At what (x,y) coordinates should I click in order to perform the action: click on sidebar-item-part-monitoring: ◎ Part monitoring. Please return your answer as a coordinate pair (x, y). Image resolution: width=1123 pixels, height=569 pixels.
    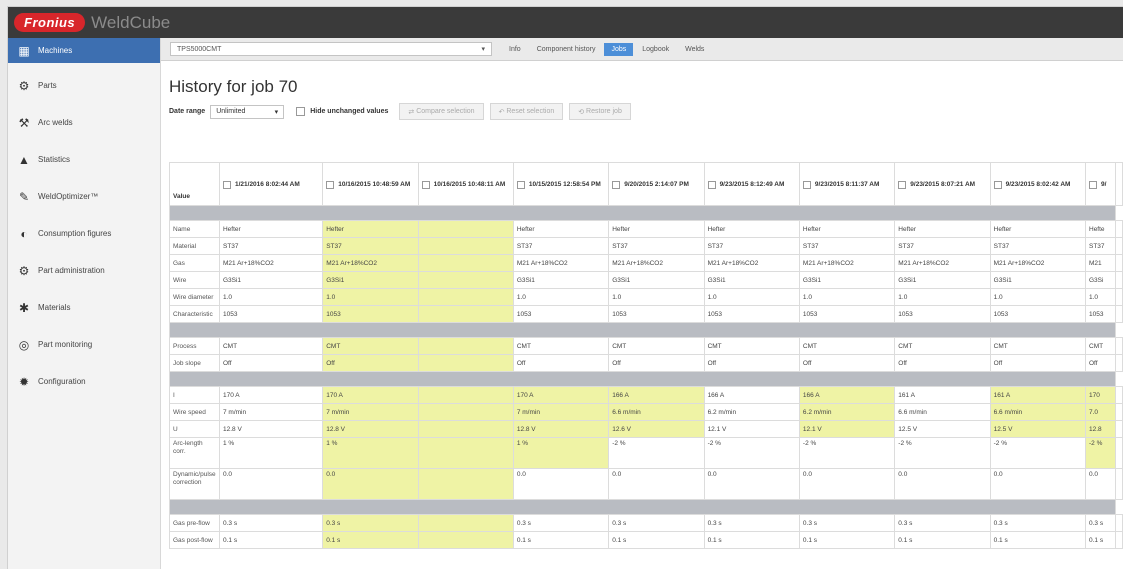
    Looking at the image, I should click on (84, 344).